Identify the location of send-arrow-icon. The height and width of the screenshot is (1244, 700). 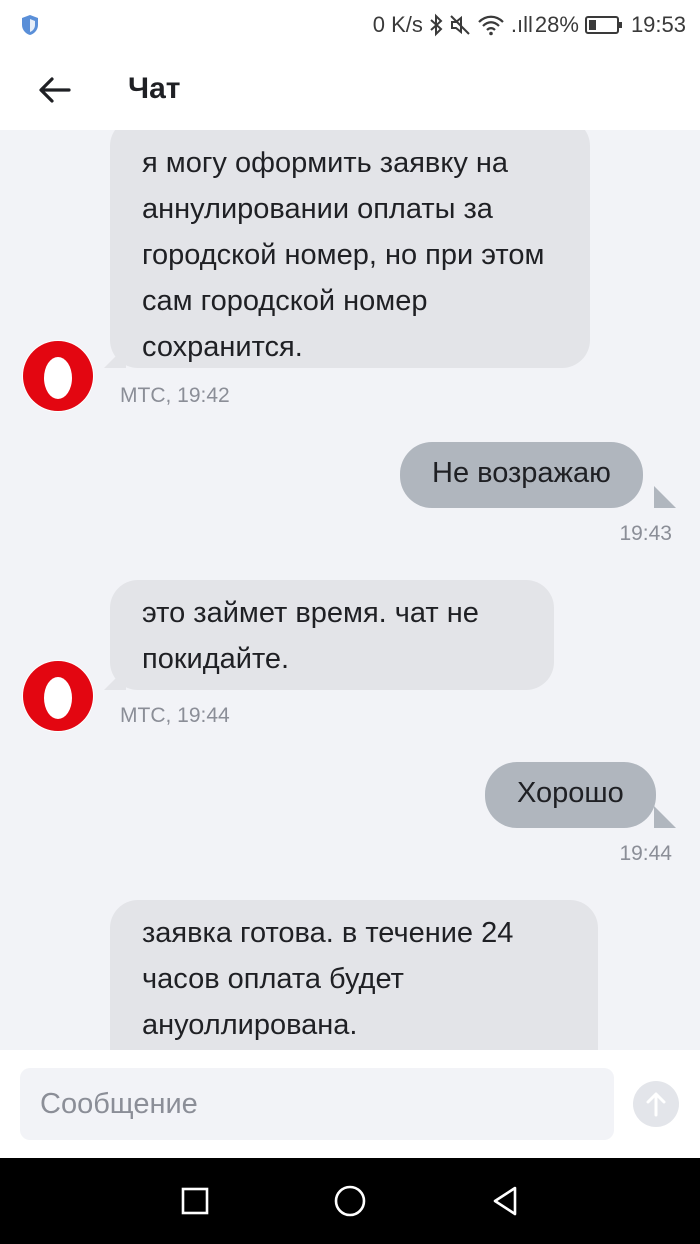
(656, 1104).